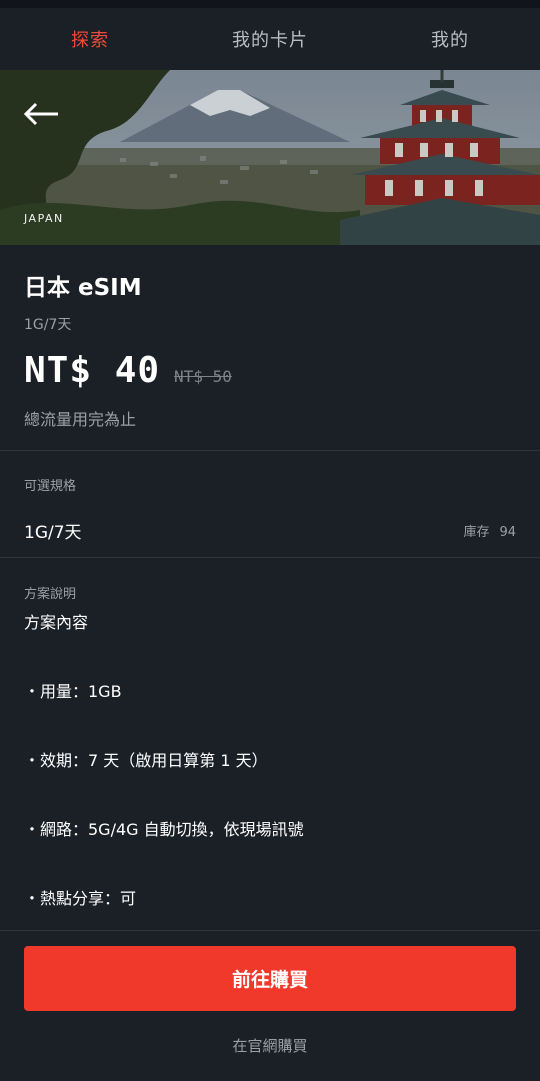 Image resolution: width=540 pixels, height=1081 pixels. I want to click on spec-value: 1G/7天, so click(53, 533).